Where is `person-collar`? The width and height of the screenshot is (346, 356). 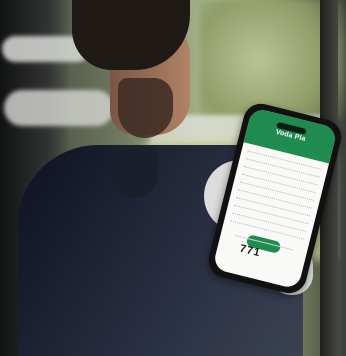 person-collar is located at coordinates (134, 172).